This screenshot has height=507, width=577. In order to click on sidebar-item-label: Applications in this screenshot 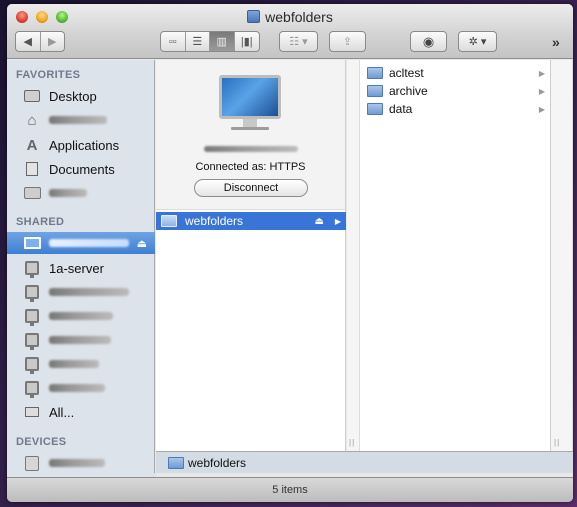, I will do `click(84, 145)`.